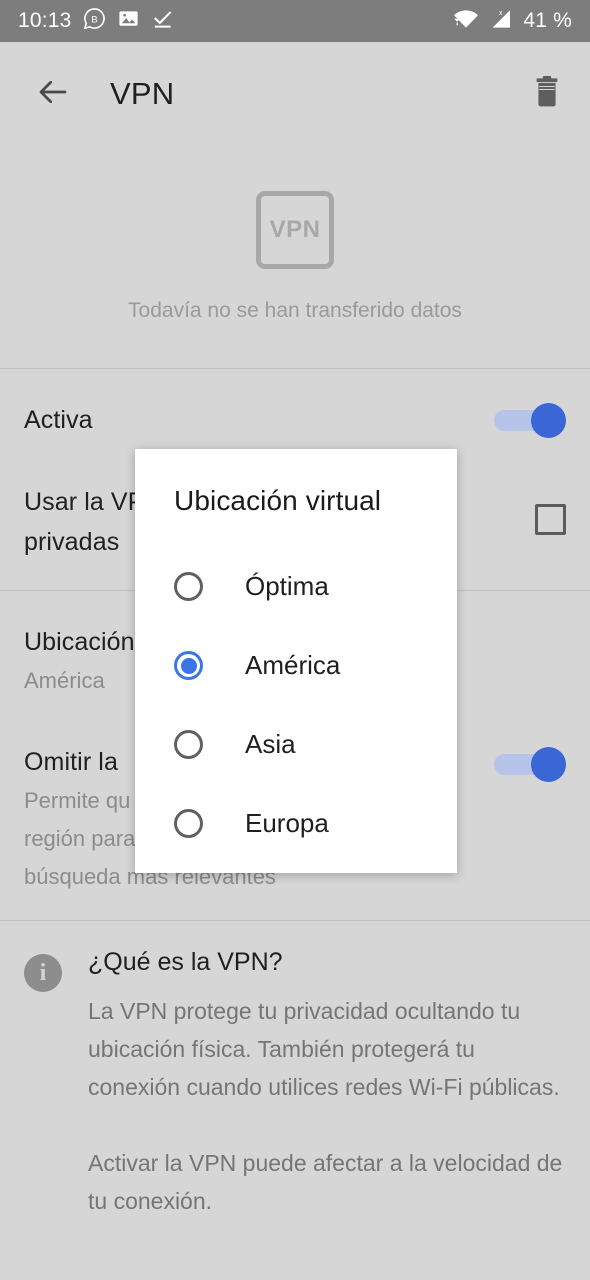 Image resolution: width=590 pixels, height=1280 pixels. Describe the element at coordinates (270, 744) in the screenshot. I see `dialog-option-label: Asia` at that location.